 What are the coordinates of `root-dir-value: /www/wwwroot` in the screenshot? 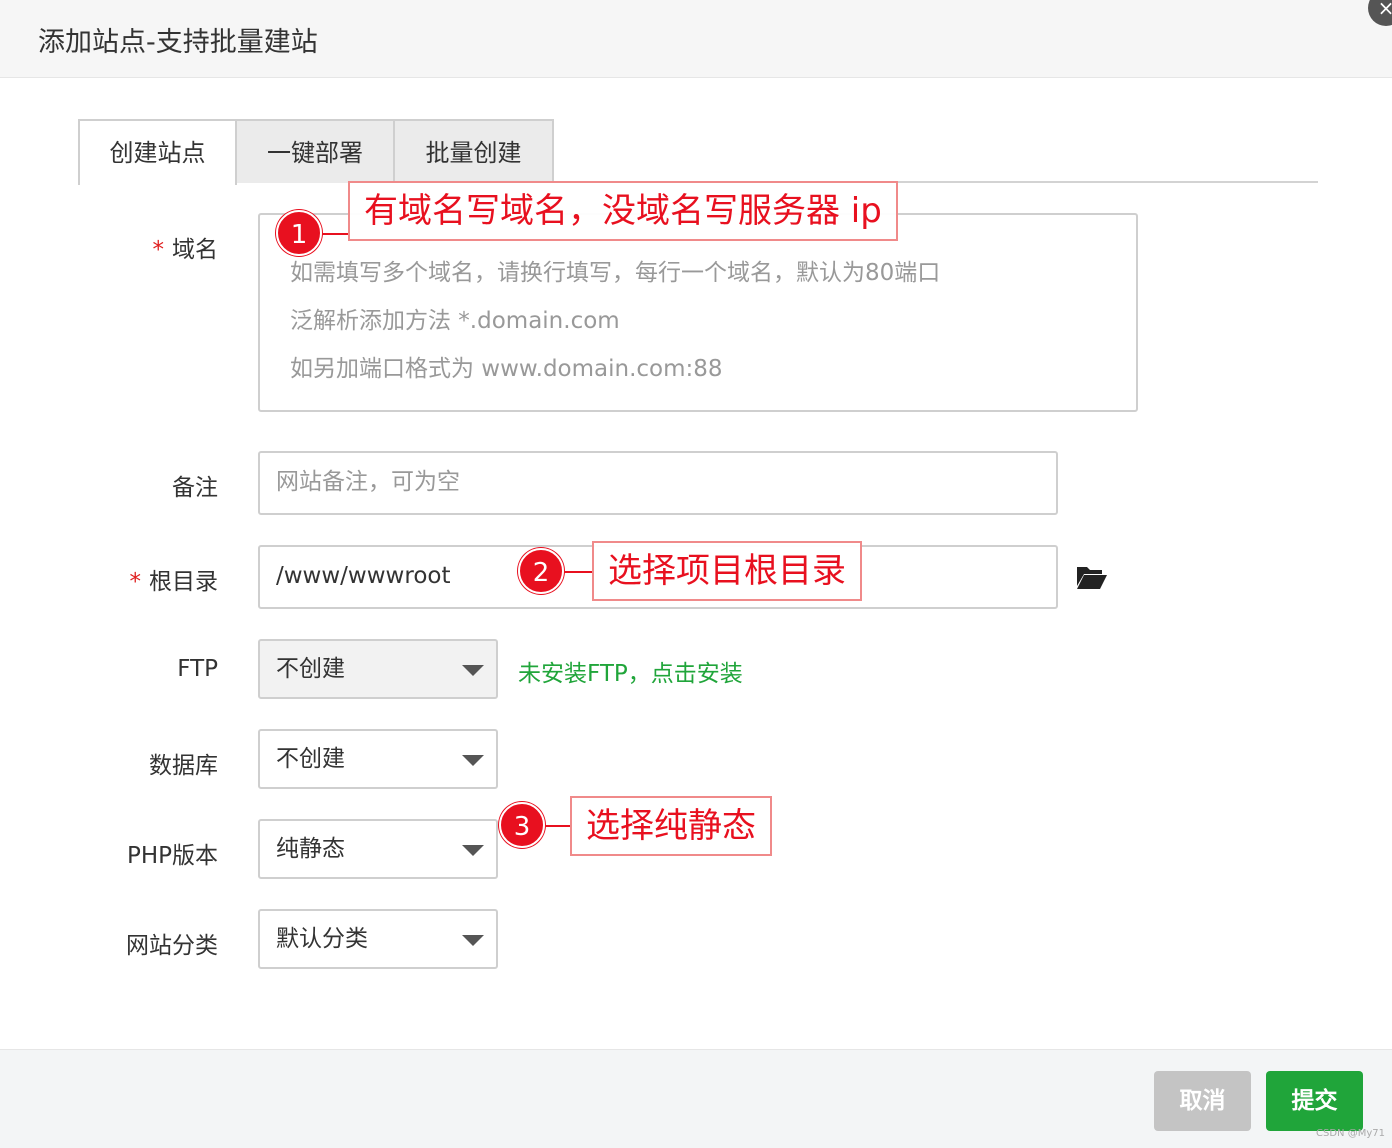 It's located at (363, 576).